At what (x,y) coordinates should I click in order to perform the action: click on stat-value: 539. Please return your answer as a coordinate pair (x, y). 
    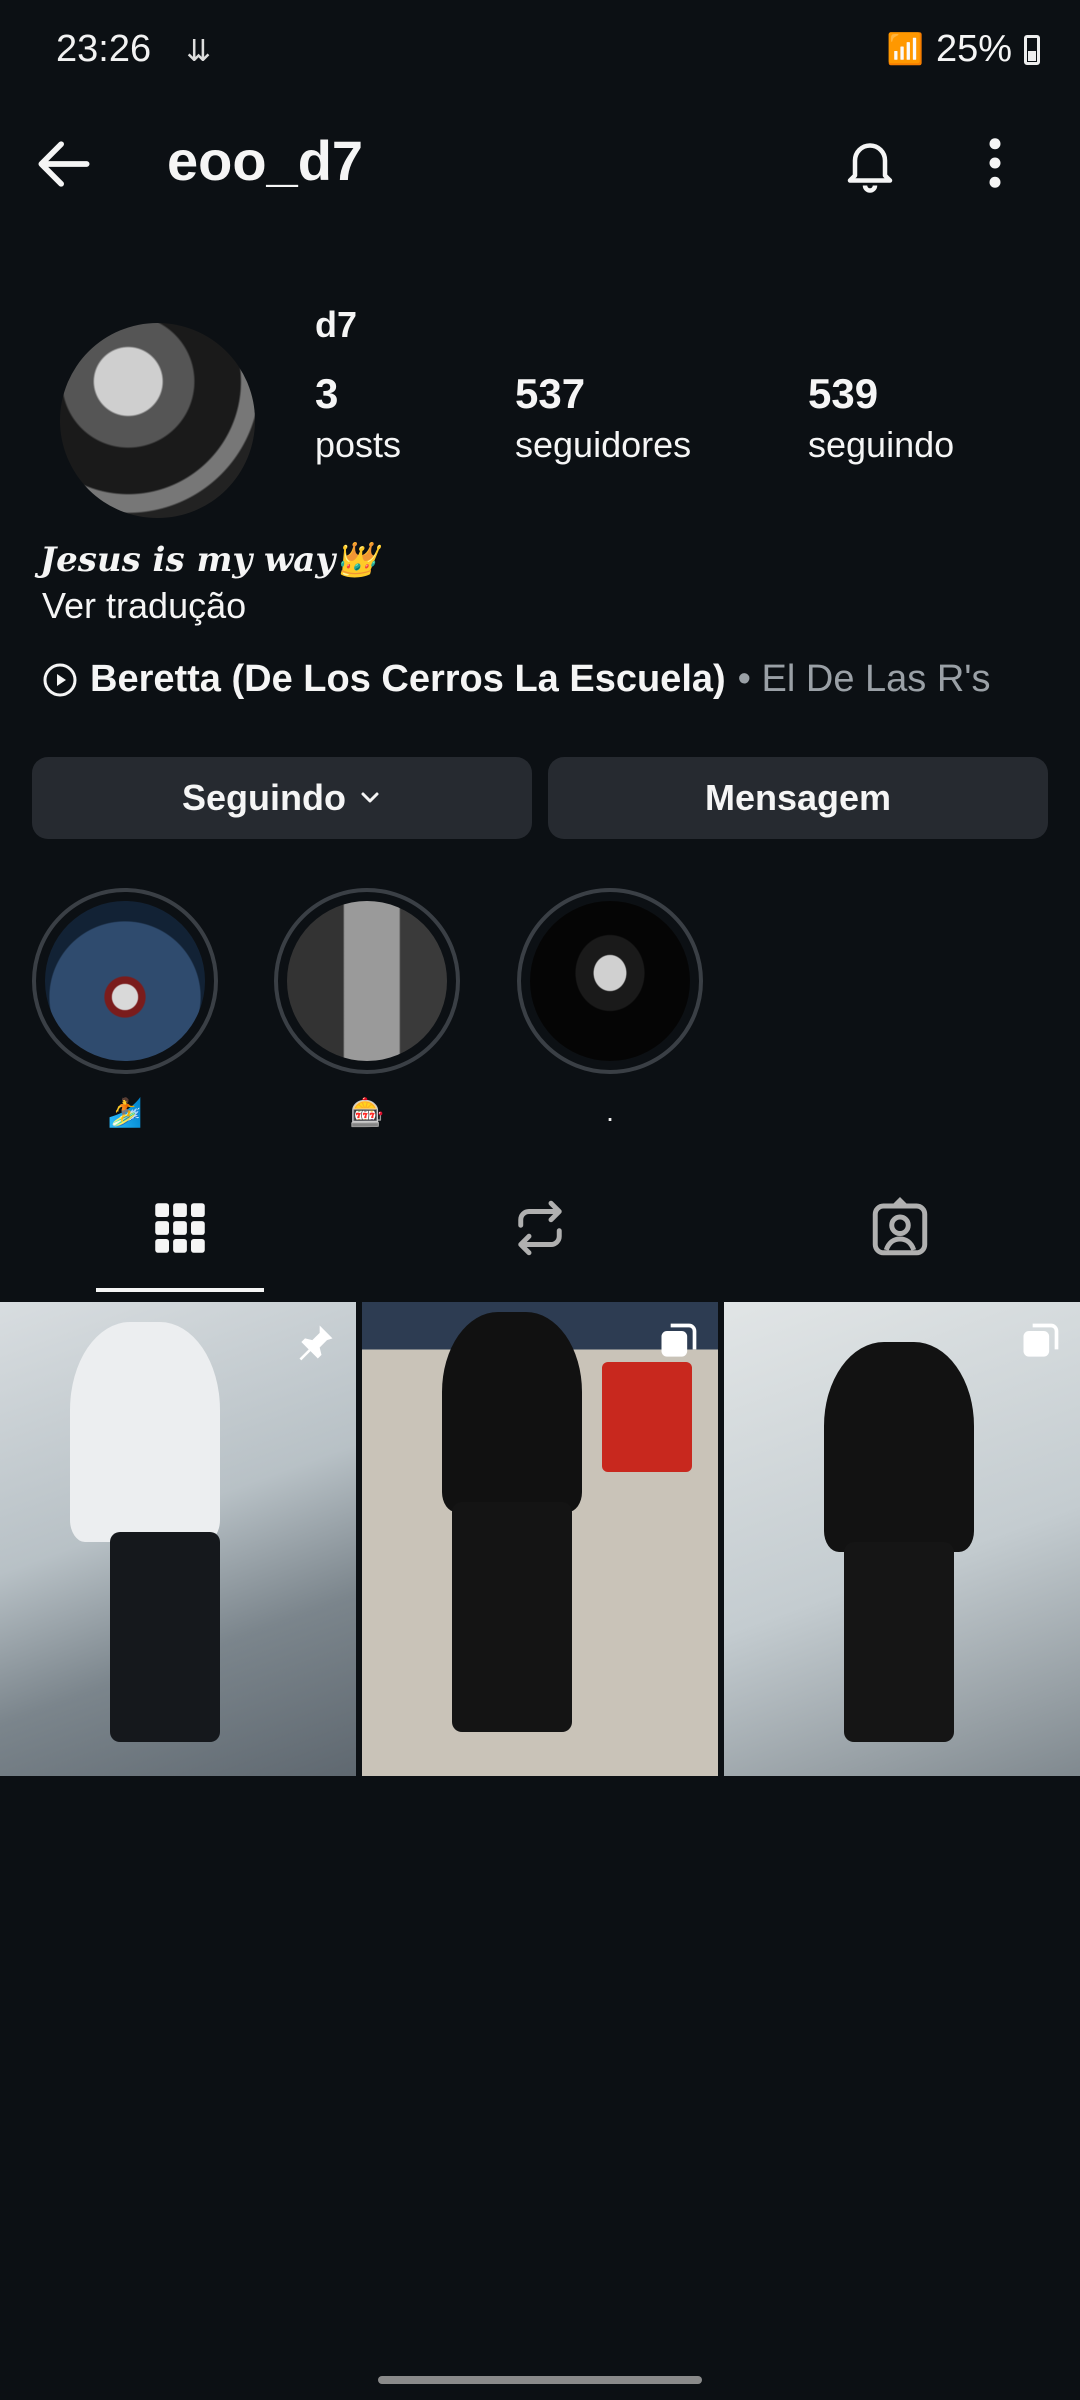
    Looking at the image, I should click on (843, 393).